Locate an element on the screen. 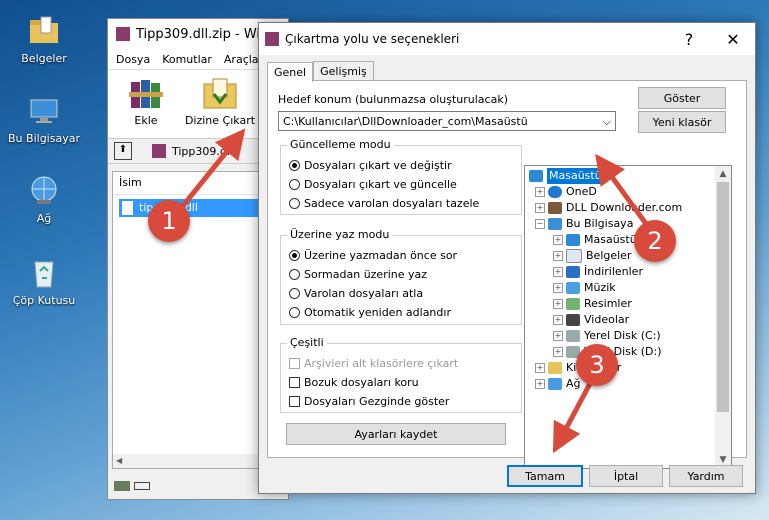 The width and height of the screenshot is (769, 520). check-keep-broken-files: Bozuk dosyaları koru is located at coordinates (401, 382).